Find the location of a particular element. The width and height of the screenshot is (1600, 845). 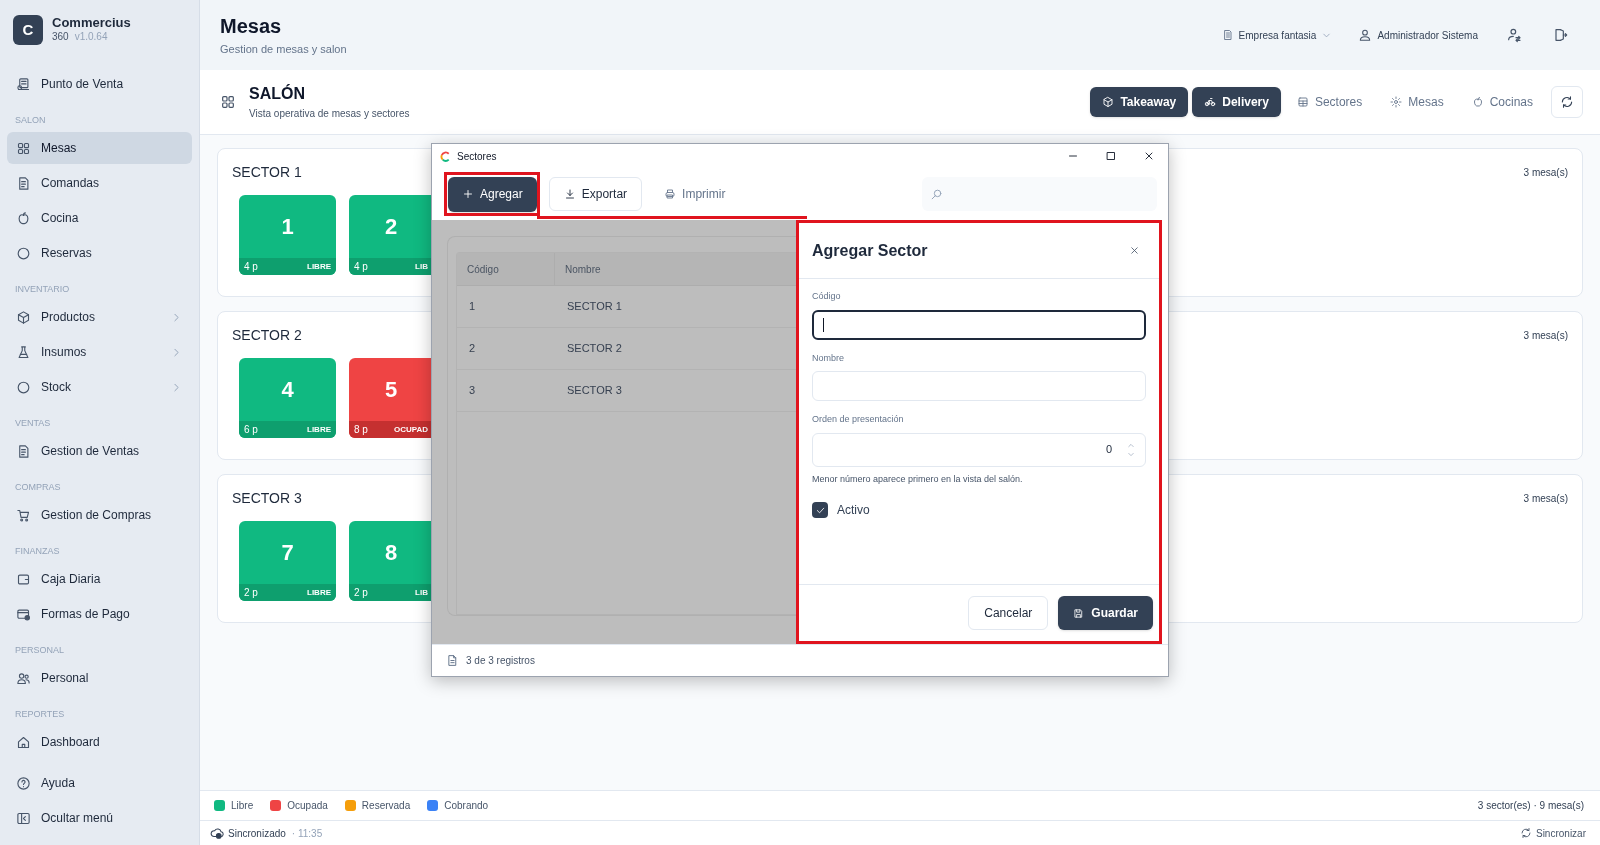

checkbox: Activo is located at coordinates (979, 510).